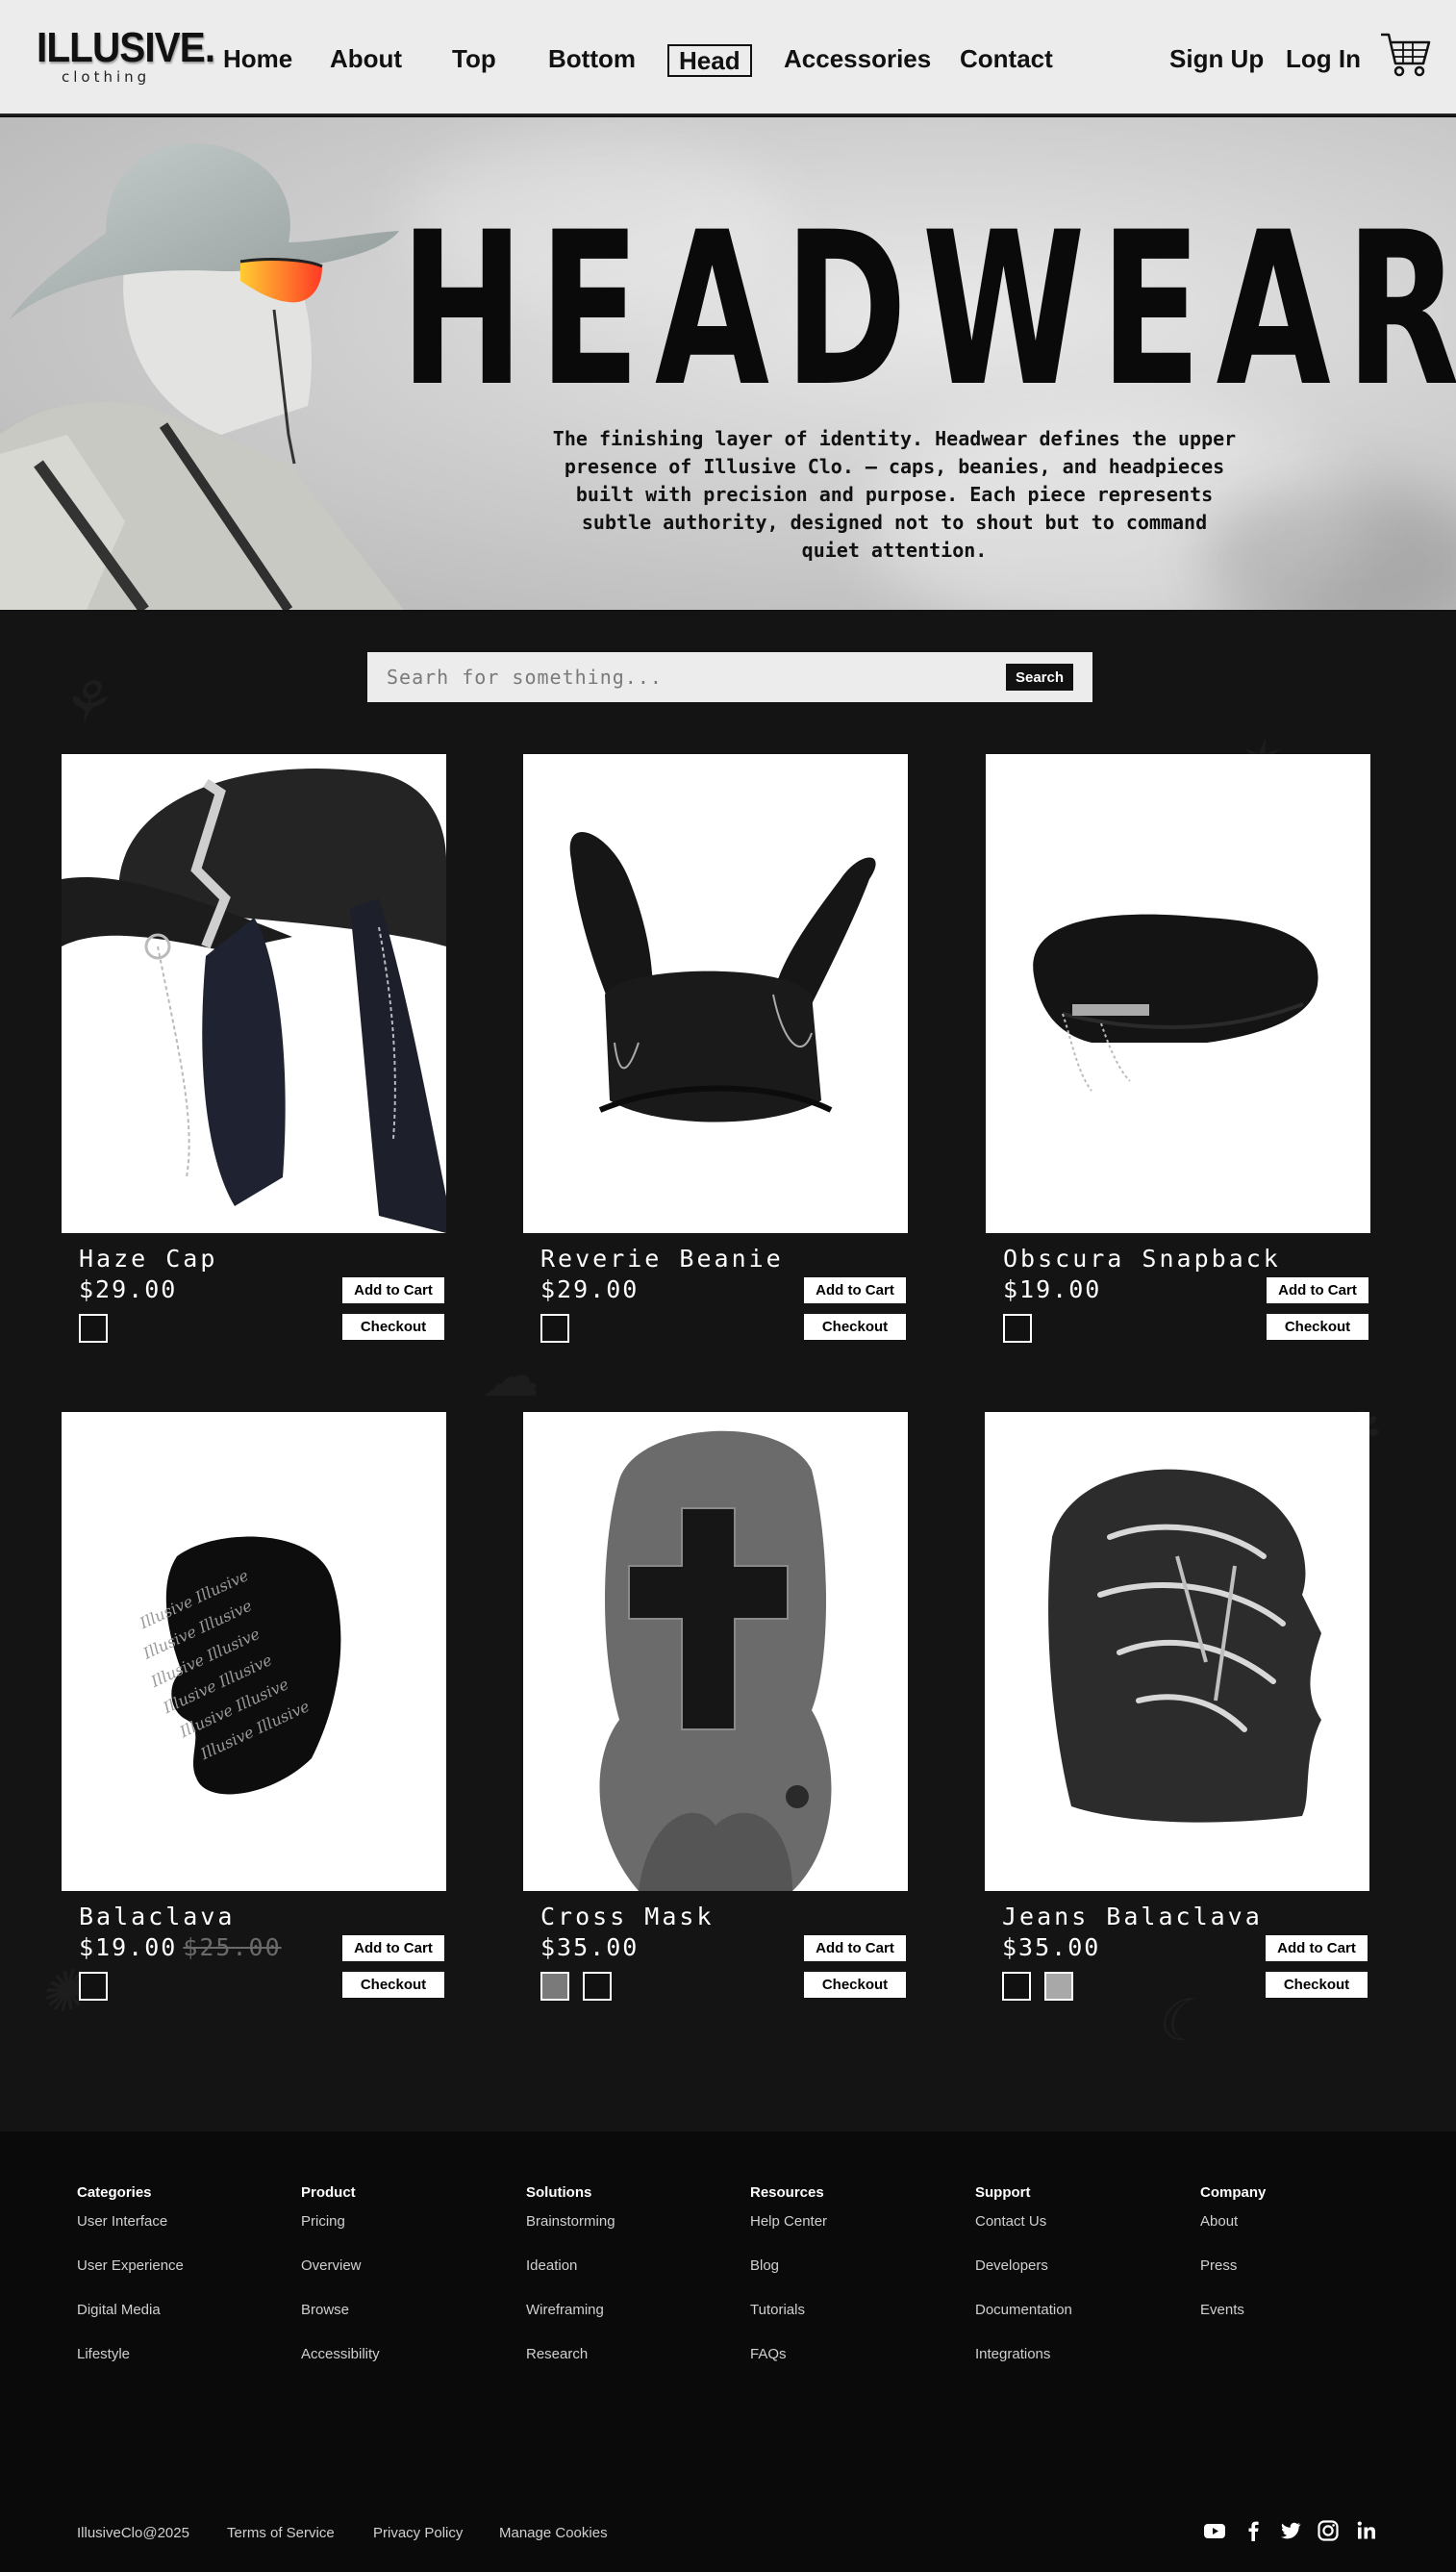 The width and height of the screenshot is (1456, 2572). I want to click on manage-cookies-link: Manage Cookies, so click(554, 2533).